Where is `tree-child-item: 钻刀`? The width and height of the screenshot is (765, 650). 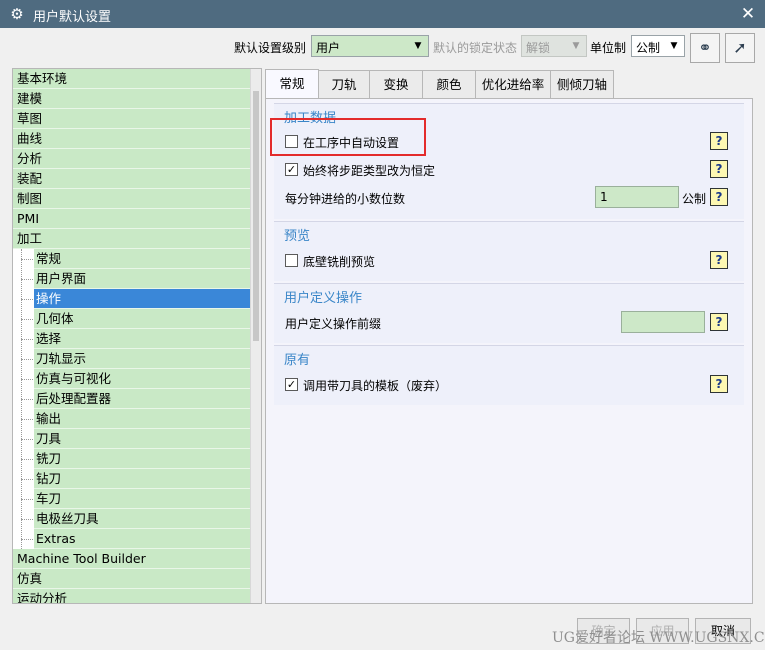
tree-child-item: 钻刀 is located at coordinates (142, 479).